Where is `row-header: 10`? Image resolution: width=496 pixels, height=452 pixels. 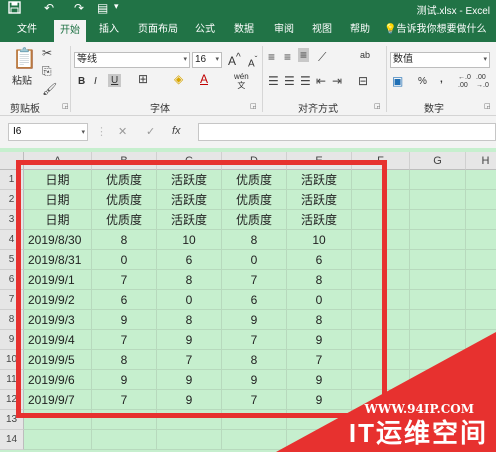 row-header: 10 is located at coordinates (12, 360).